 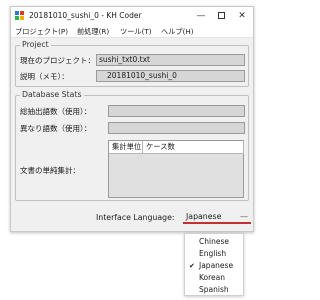 What do you see at coordinates (201, 16) in the screenshot?
I see `minimize-button: —` at bounding box center [201, 16].